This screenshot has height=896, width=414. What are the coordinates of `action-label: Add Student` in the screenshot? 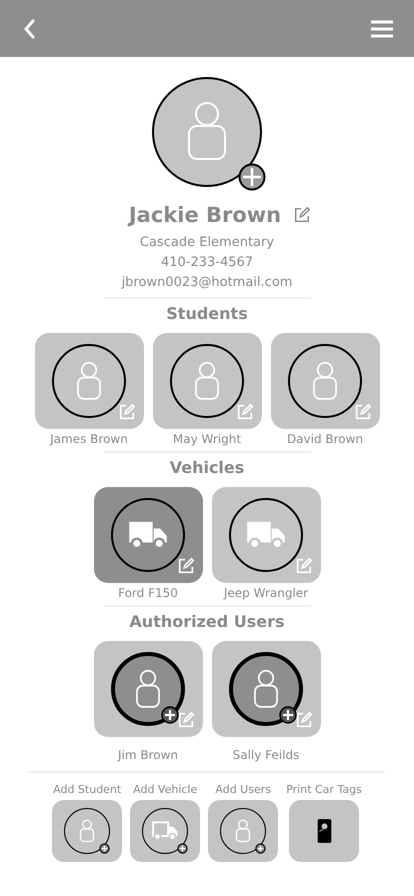 It's located at (87, 789).